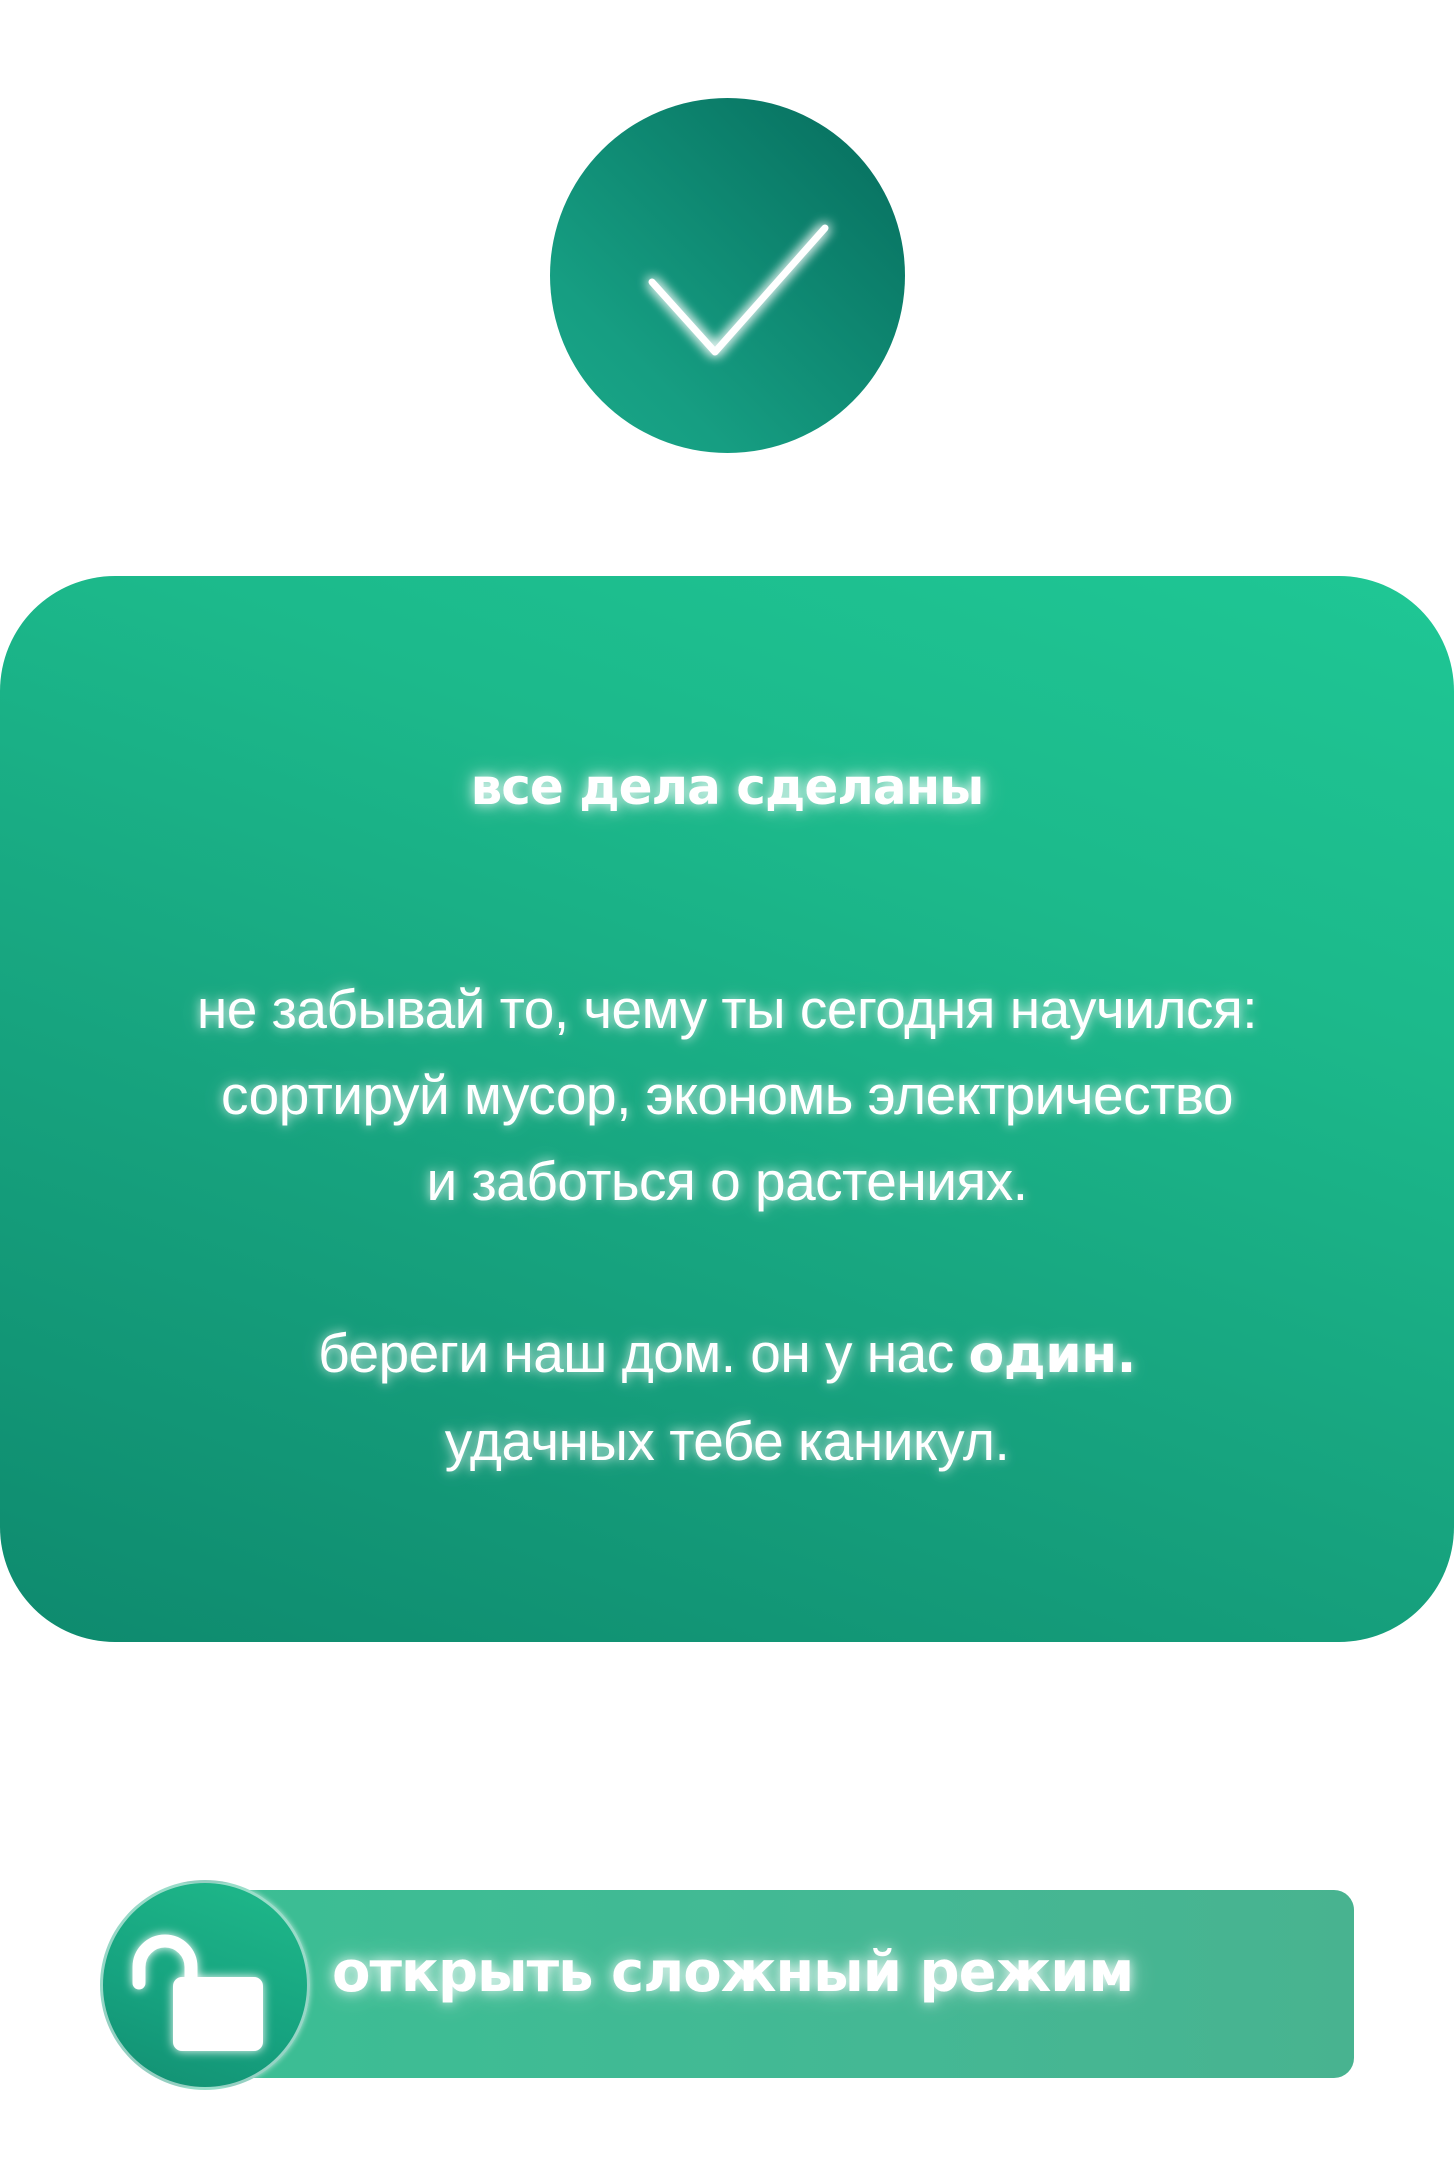 This screenshot has height=2180, width=1454. What do you see at coordinates (727, 1095) in the screenshot?
I see `message-line-2: сортируй мусор, экономь электричество` at bounding box center [727, 1095].